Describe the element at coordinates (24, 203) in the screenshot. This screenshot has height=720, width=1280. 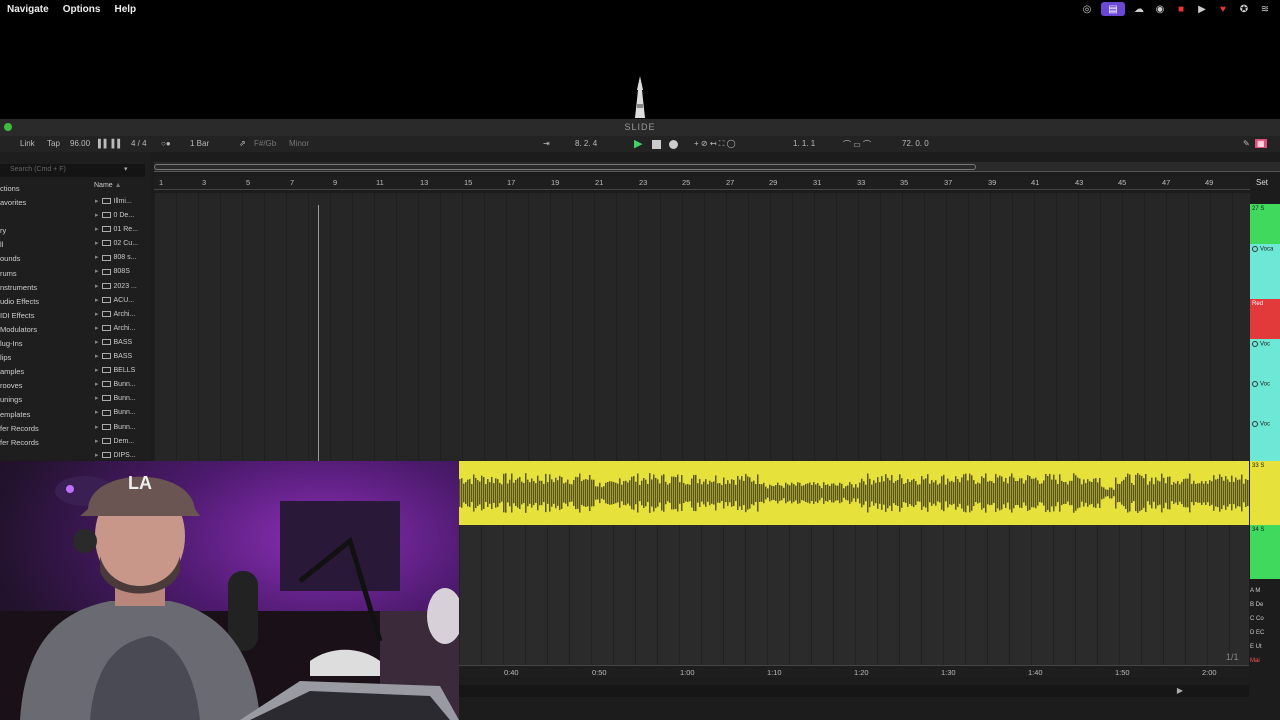
I see `sidebar-item-favorites: avorites` at that location.